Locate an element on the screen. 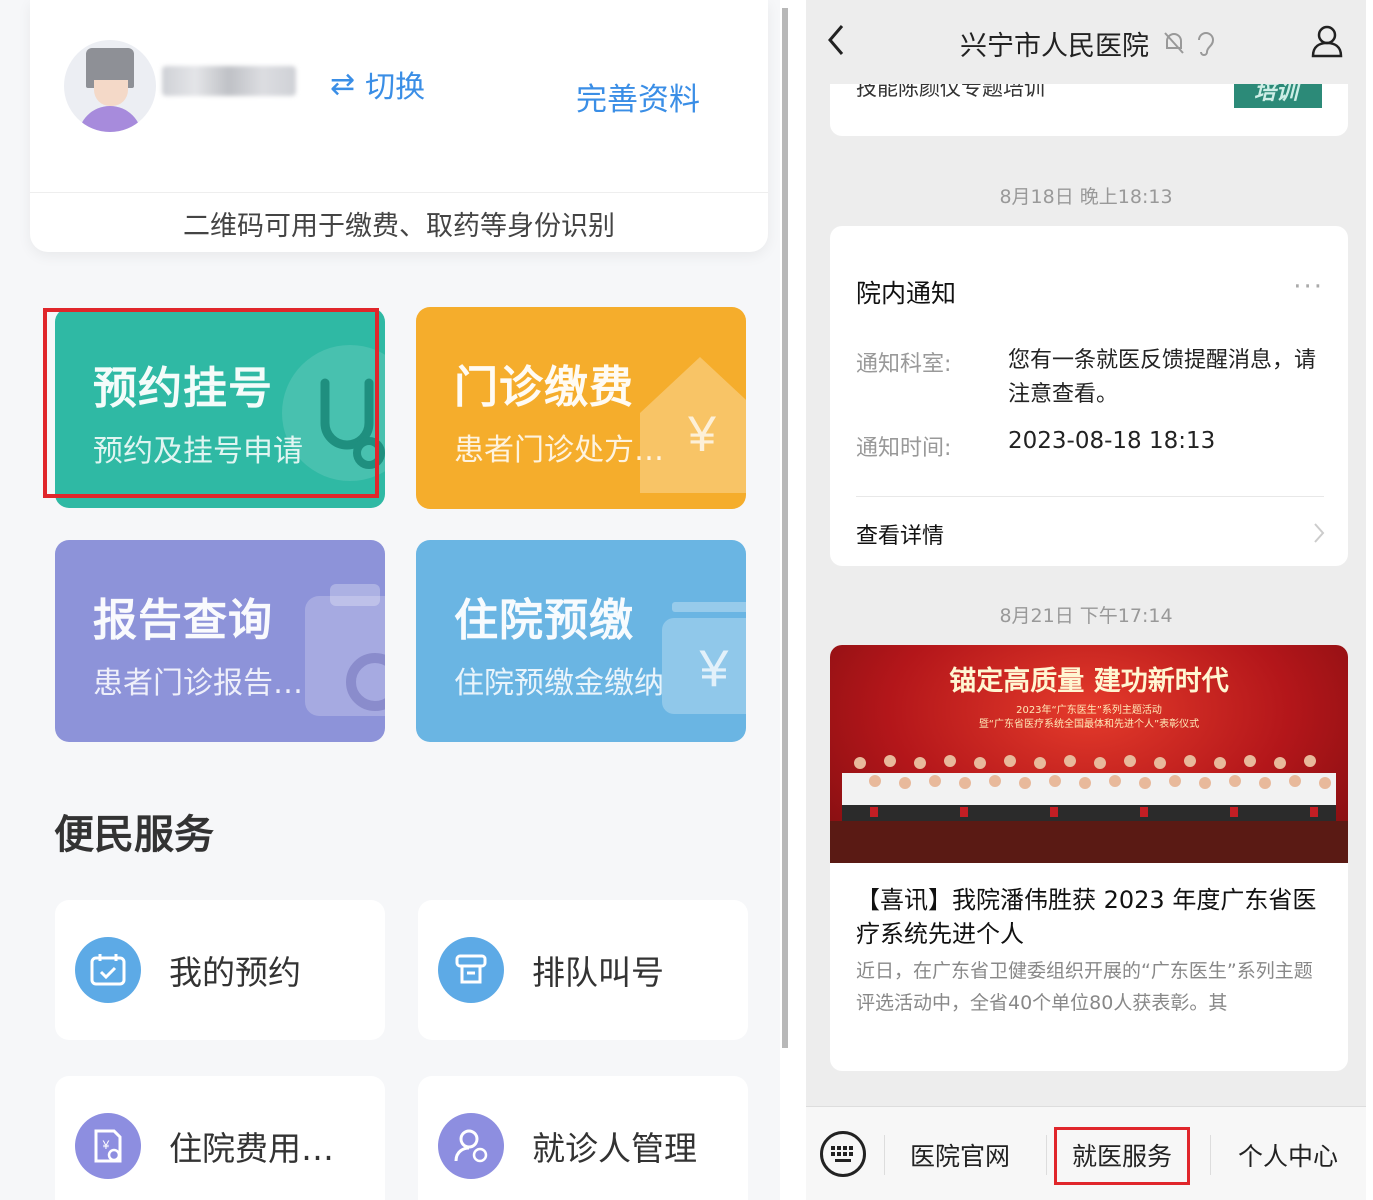 This screenshot has width=1373, height=1200. keyboard-icon is located at coordinates (843, 1154).